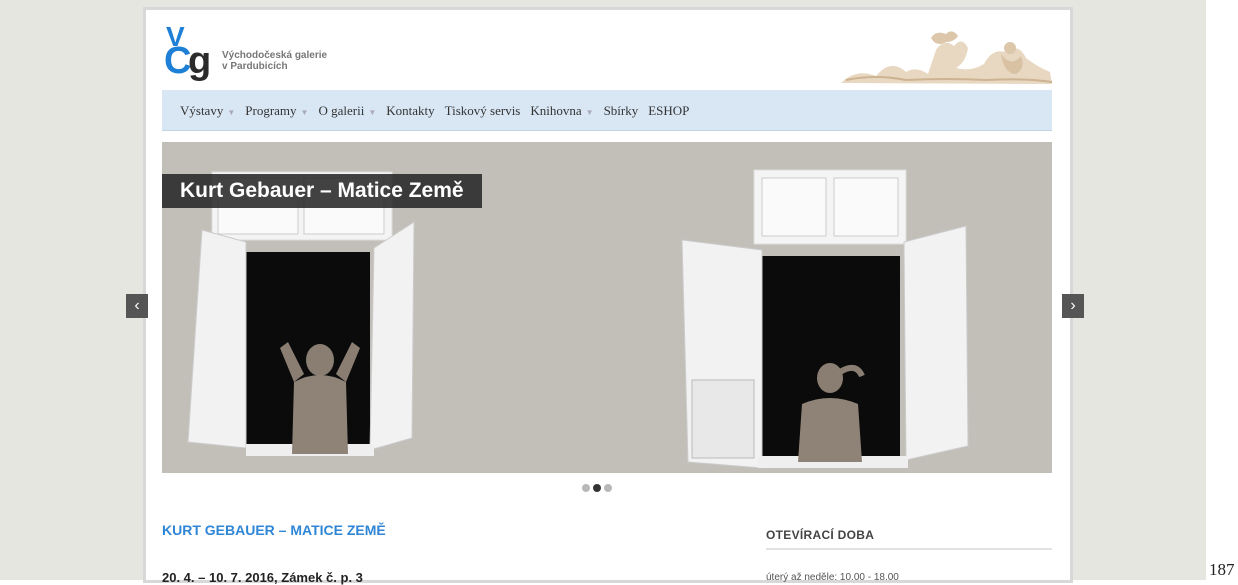 The image size is (1238, 585). I want to click on nav-item-label: ESHOP, so click(669, 110).